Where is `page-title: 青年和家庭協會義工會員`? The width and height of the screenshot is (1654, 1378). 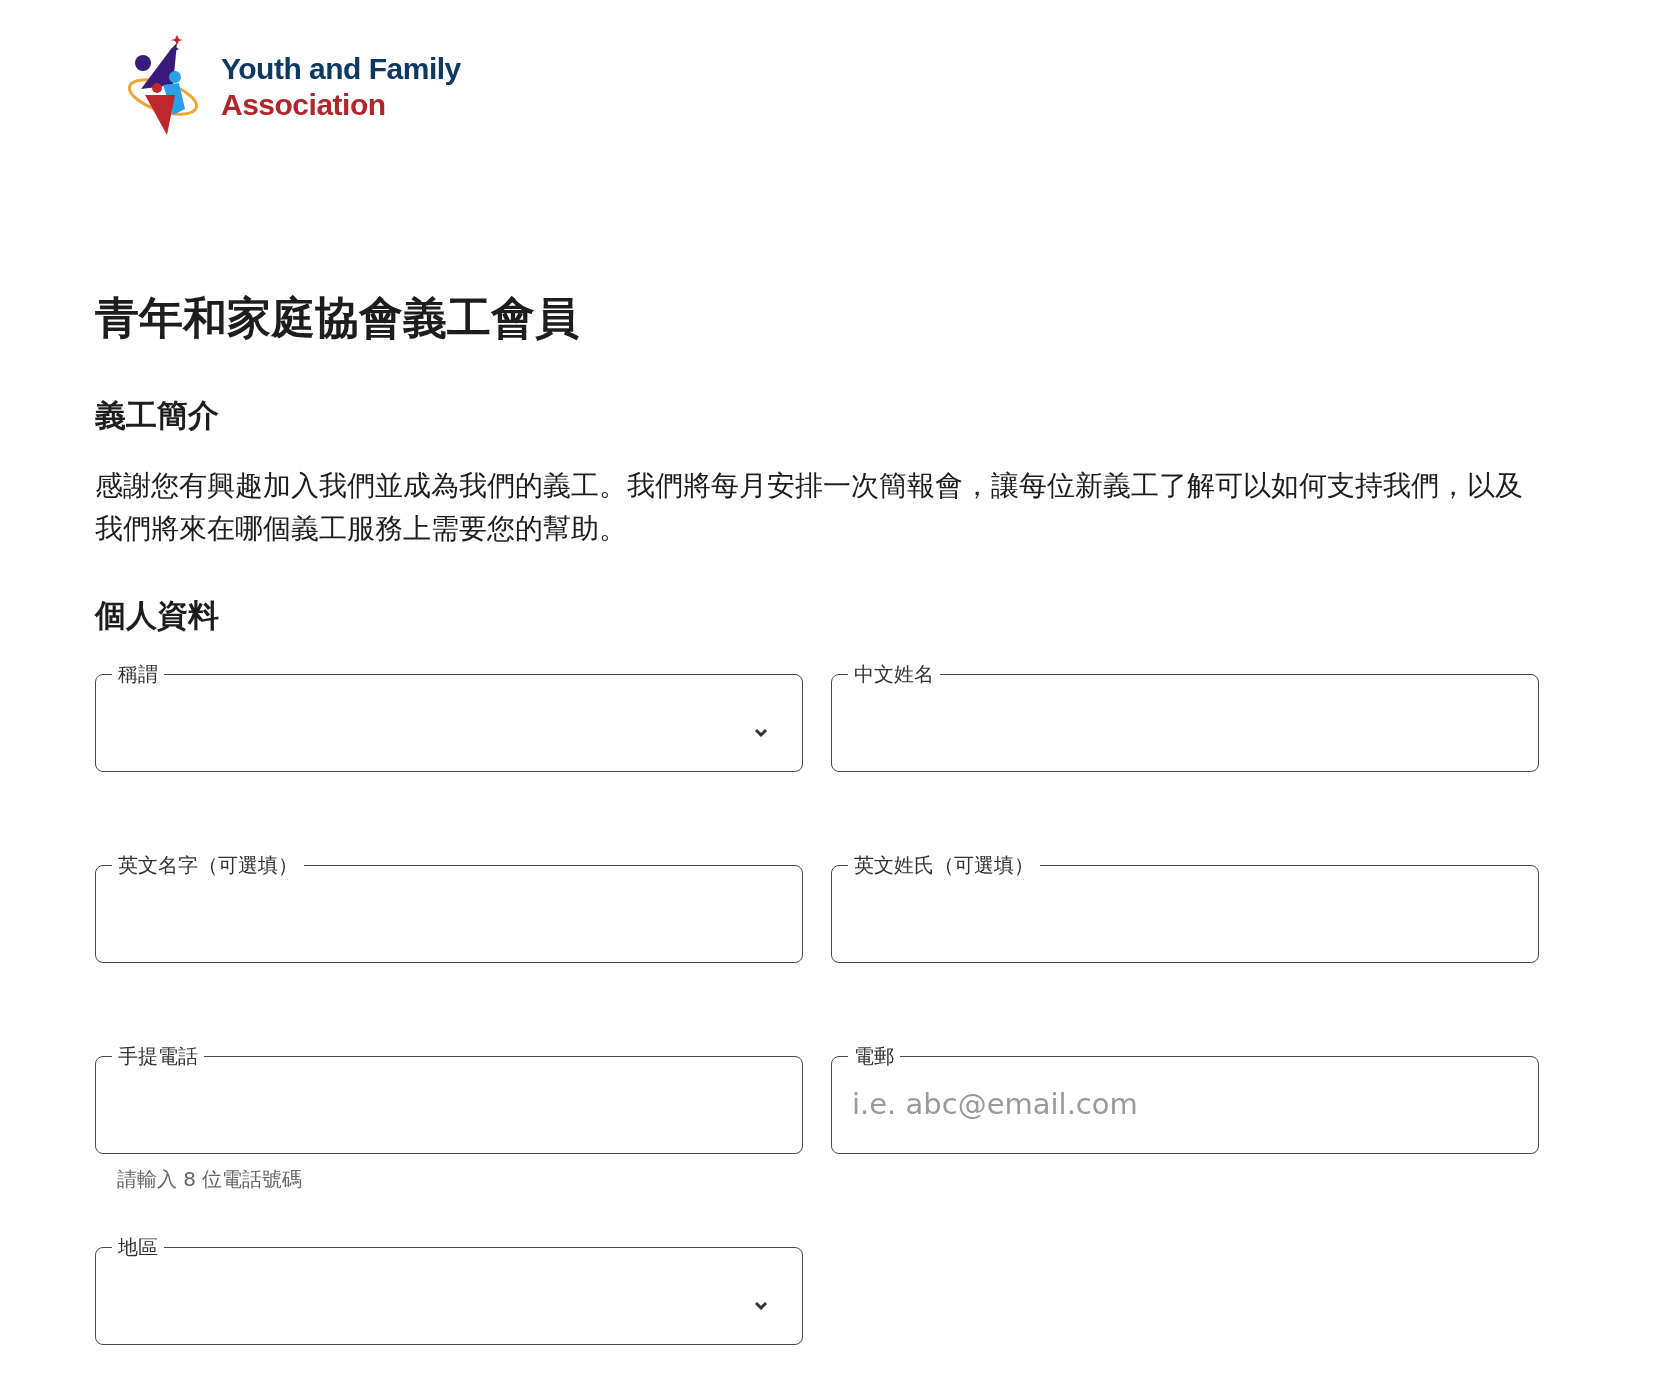 page-title: 青年和家庭協會義工會員 is located at coordinates (337, 318).